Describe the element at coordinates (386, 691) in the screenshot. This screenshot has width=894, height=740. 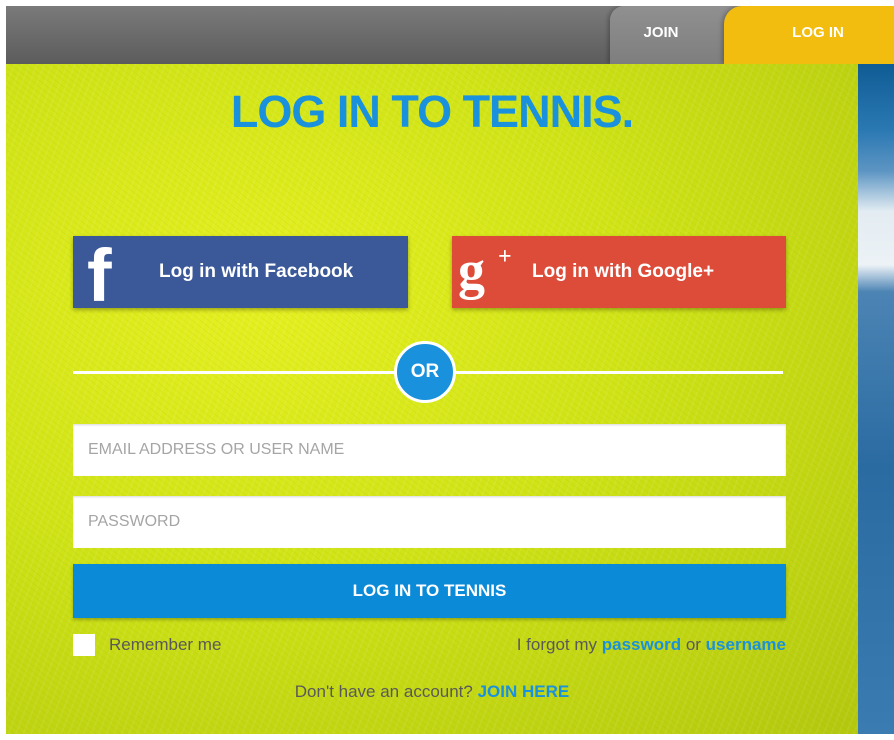
I see `signup-prefix: Don't have an account?` at that location.